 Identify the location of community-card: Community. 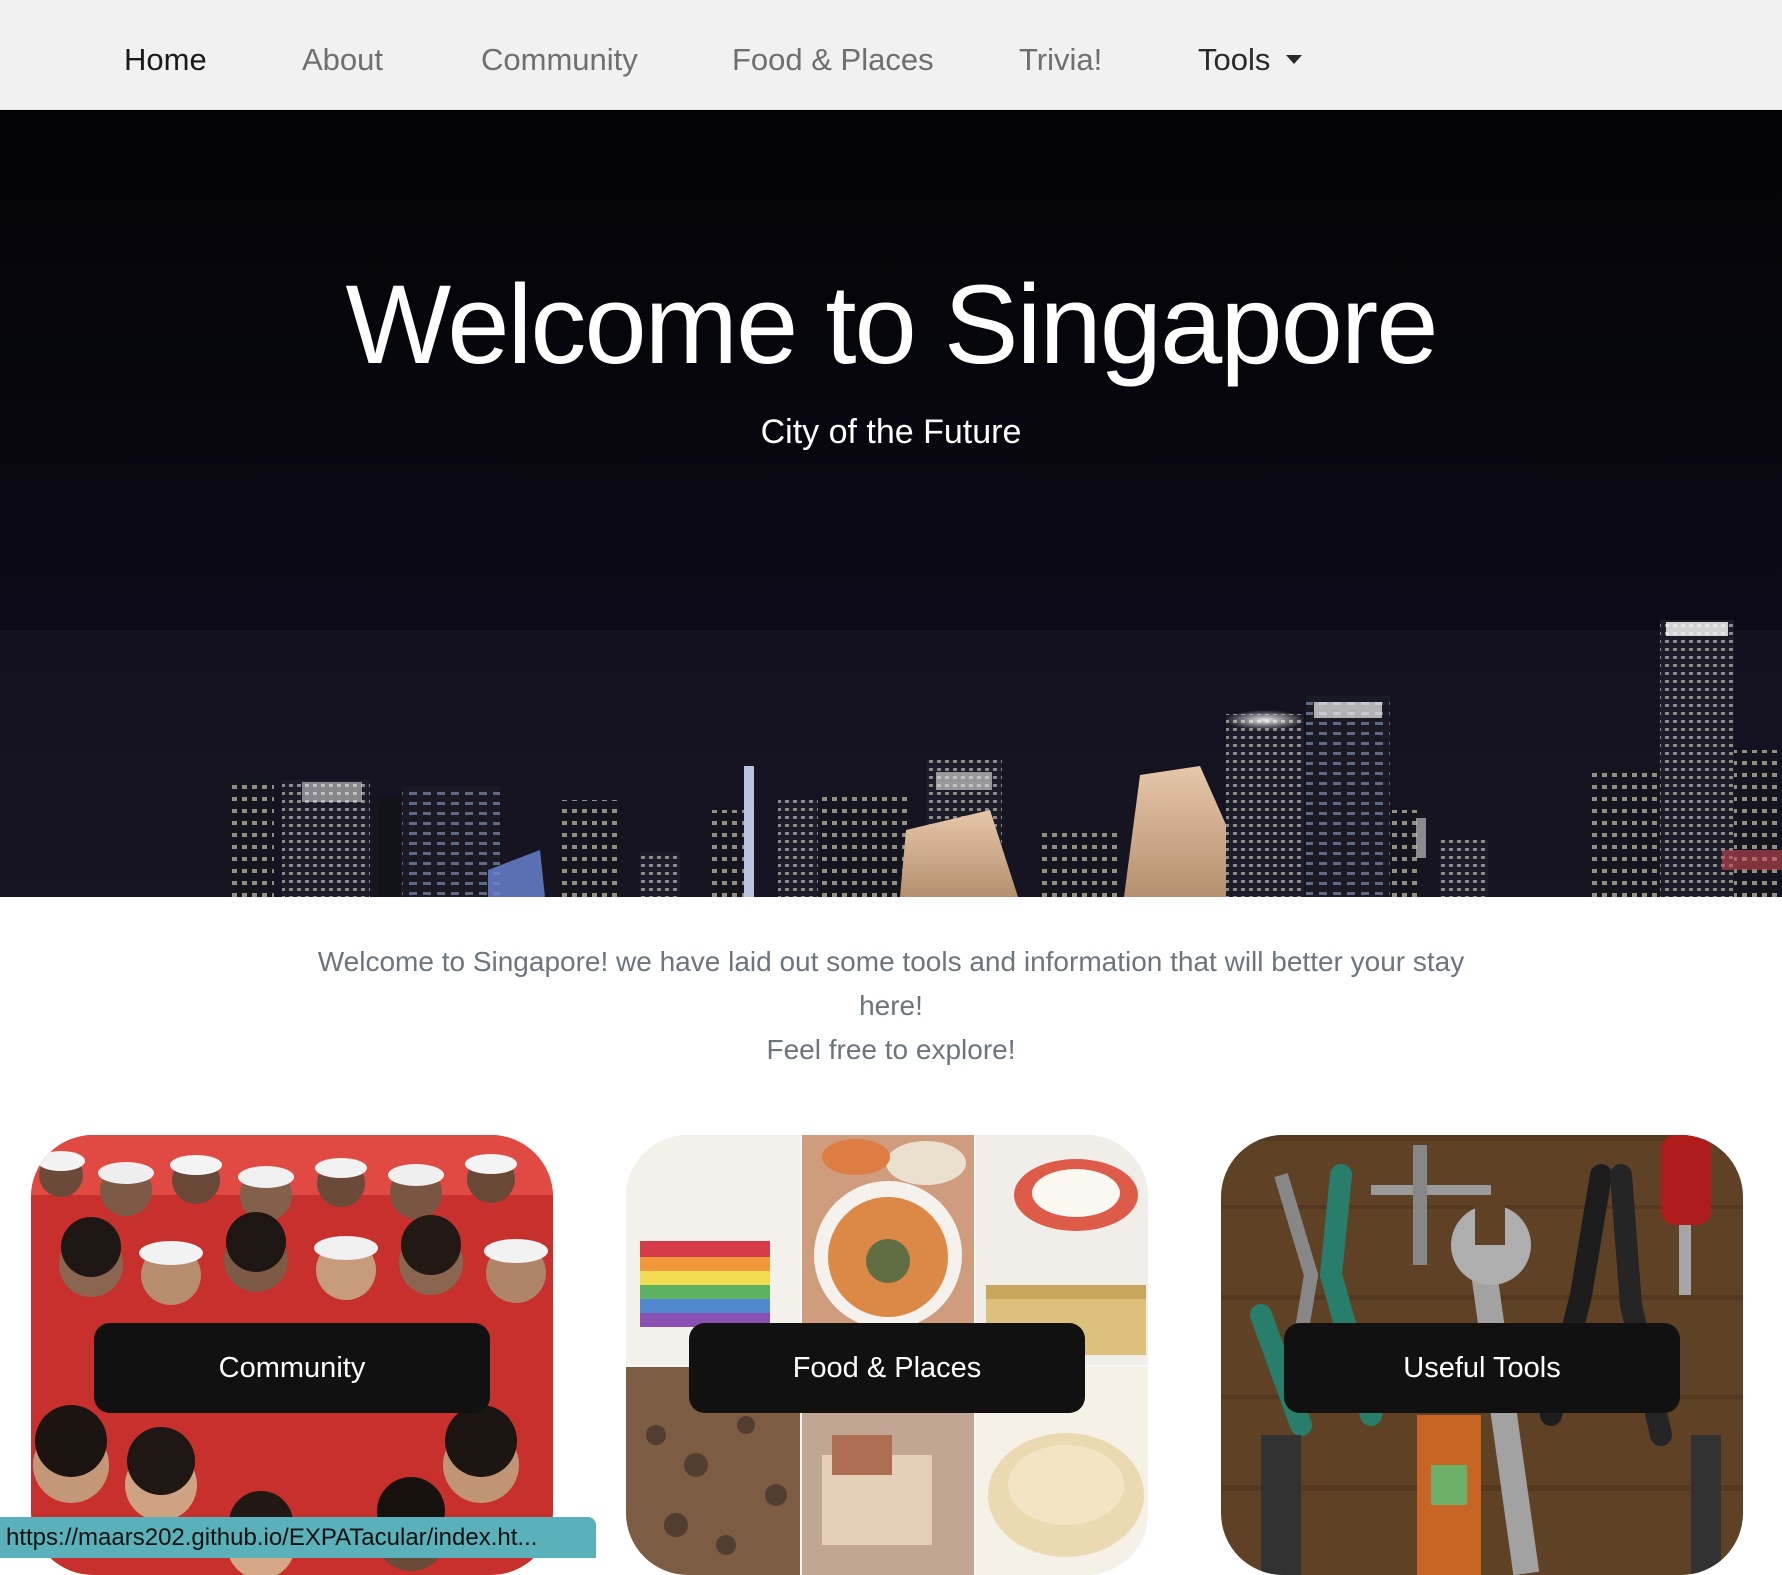
(292, 1355).